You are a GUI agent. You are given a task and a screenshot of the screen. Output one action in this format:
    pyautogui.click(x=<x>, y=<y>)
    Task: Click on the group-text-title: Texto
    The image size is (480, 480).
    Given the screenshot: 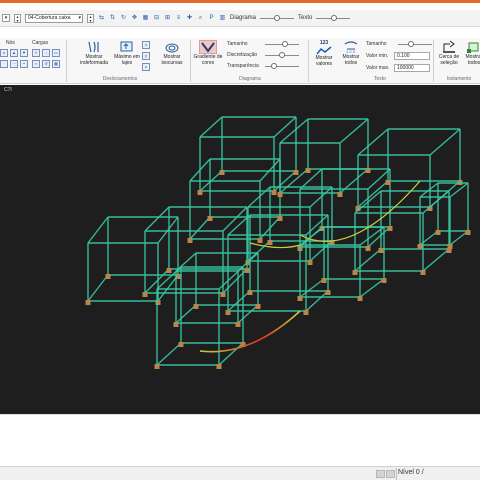 What is the action you would take?
    pyautogui.click(x=380, y=79)
    